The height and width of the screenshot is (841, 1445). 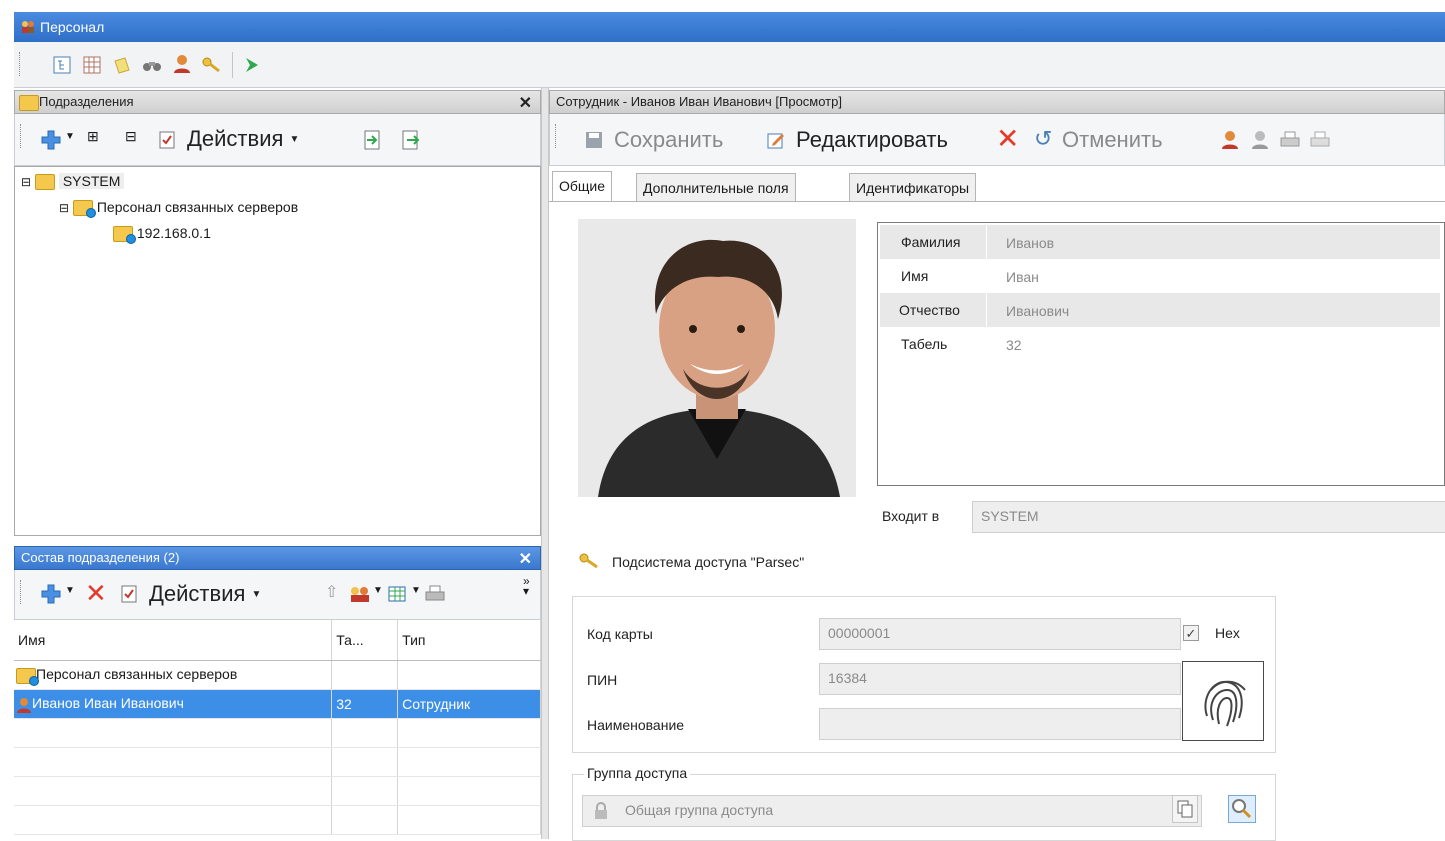 What do you see at coordinates (1191, 633) in the screenshot?
I see `hex-checkbox: ✓` at bounding box center [1191, 633].